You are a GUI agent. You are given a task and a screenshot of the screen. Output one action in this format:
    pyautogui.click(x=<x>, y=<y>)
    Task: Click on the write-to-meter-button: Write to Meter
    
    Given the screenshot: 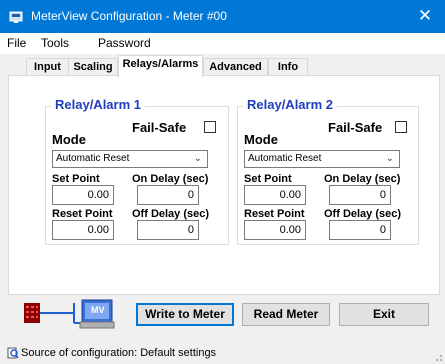 What is the action you would take?
    pyautogui.click(x=185, y=314)
    